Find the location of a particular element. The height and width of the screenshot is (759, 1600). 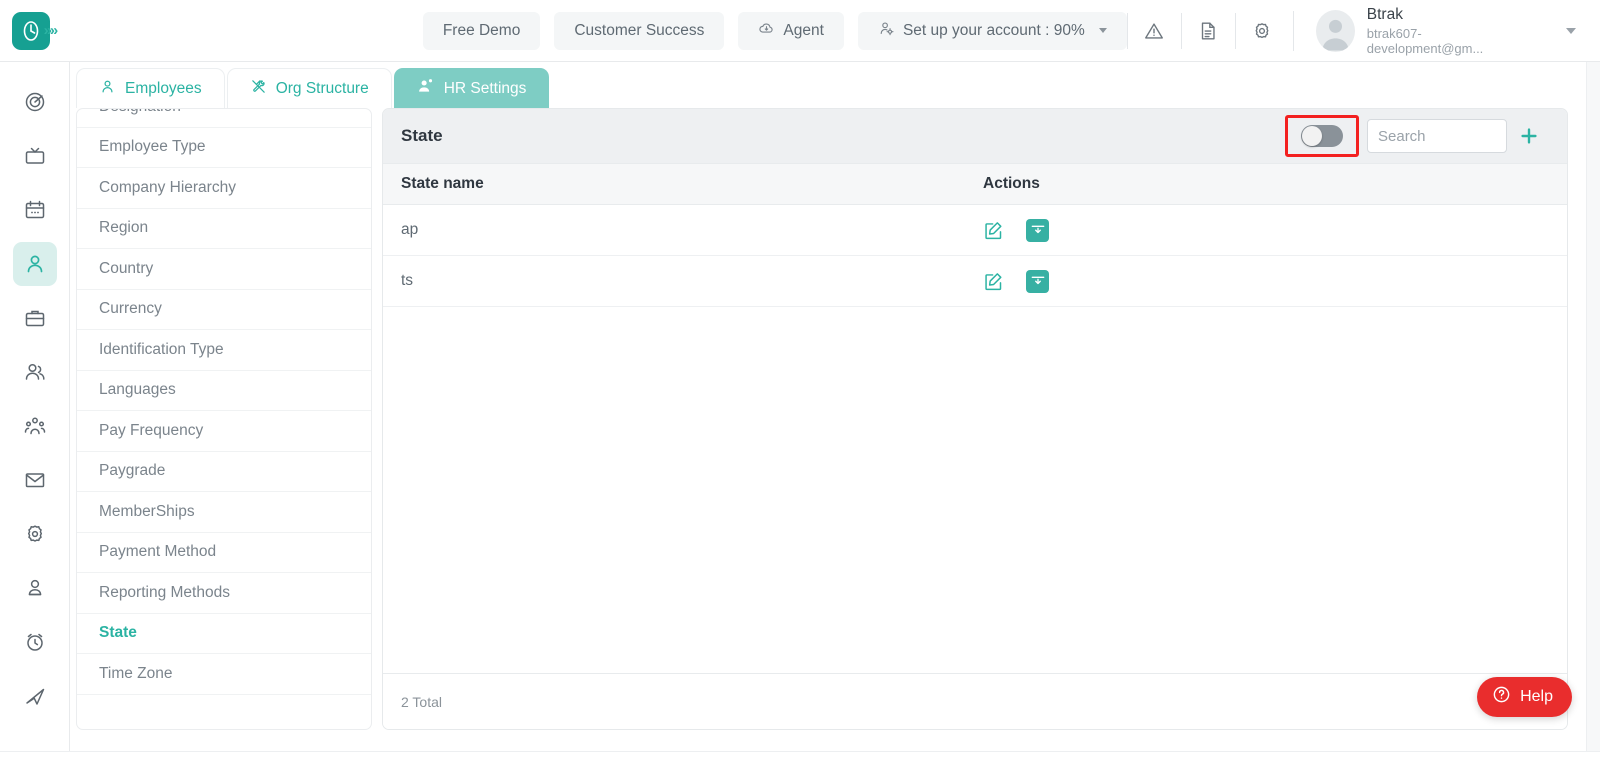

tab-bar: Employees Org Structure HR Settings is located at coordinates (313, 88).